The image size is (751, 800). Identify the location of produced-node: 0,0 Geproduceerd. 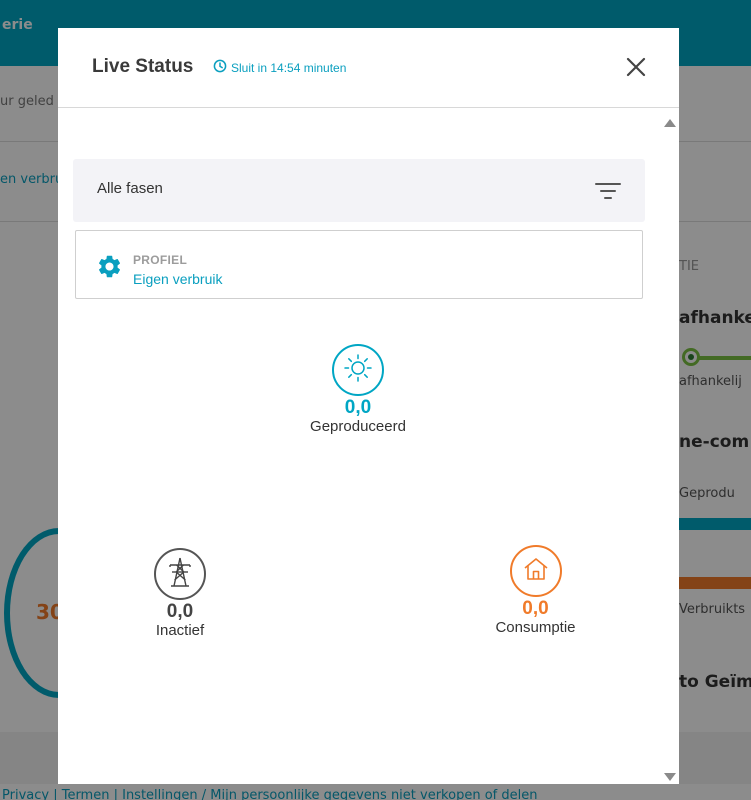
(358, 390).